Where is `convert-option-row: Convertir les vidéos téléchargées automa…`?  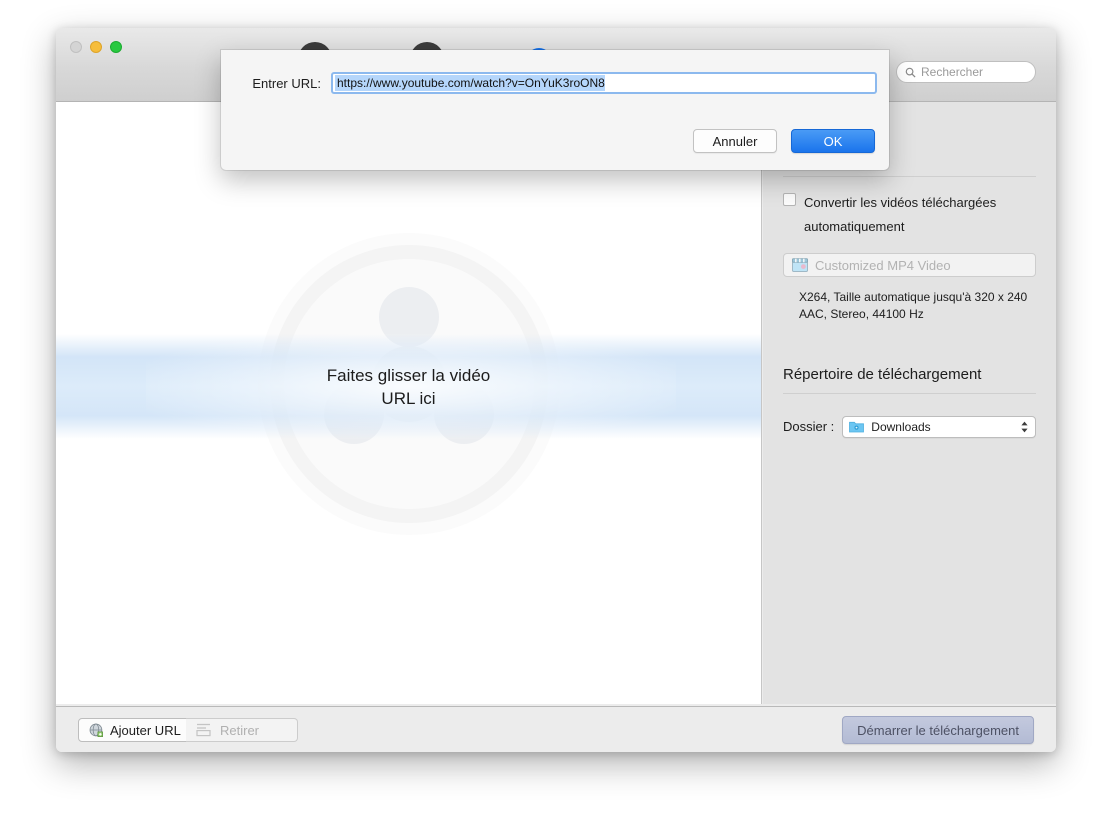
convert-option-row: Convertir les vidéos téléchargées automa… is located at coordinates (909, 208).